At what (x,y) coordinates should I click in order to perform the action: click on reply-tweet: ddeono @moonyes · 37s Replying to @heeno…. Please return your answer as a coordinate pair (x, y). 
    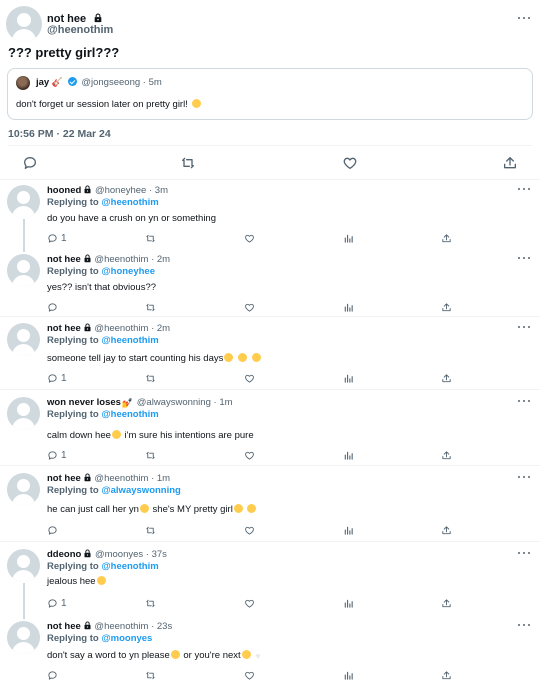
    Looking at the image, I should click on (270, 581).